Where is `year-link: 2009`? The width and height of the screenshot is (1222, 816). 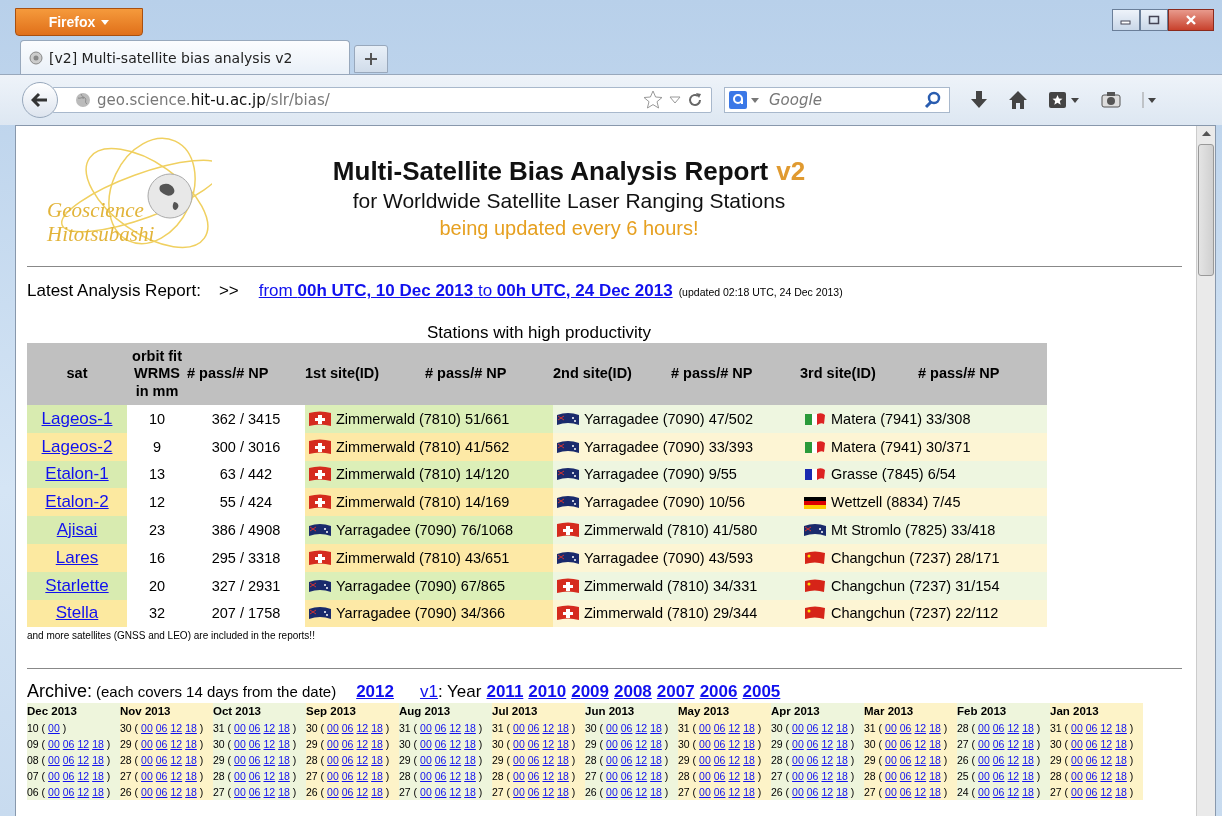
year-link: 2009 is located at coordinates (590, 692).